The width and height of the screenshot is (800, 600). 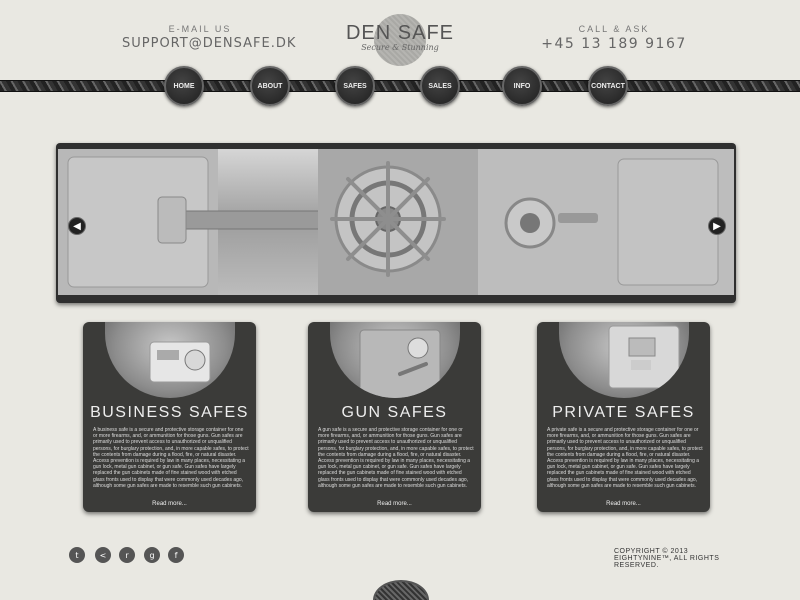 What do you see at coordinates (400, 33) in the screenshot?
I see `logo-text: DEN SAFE` at bounding box center [400, 33].